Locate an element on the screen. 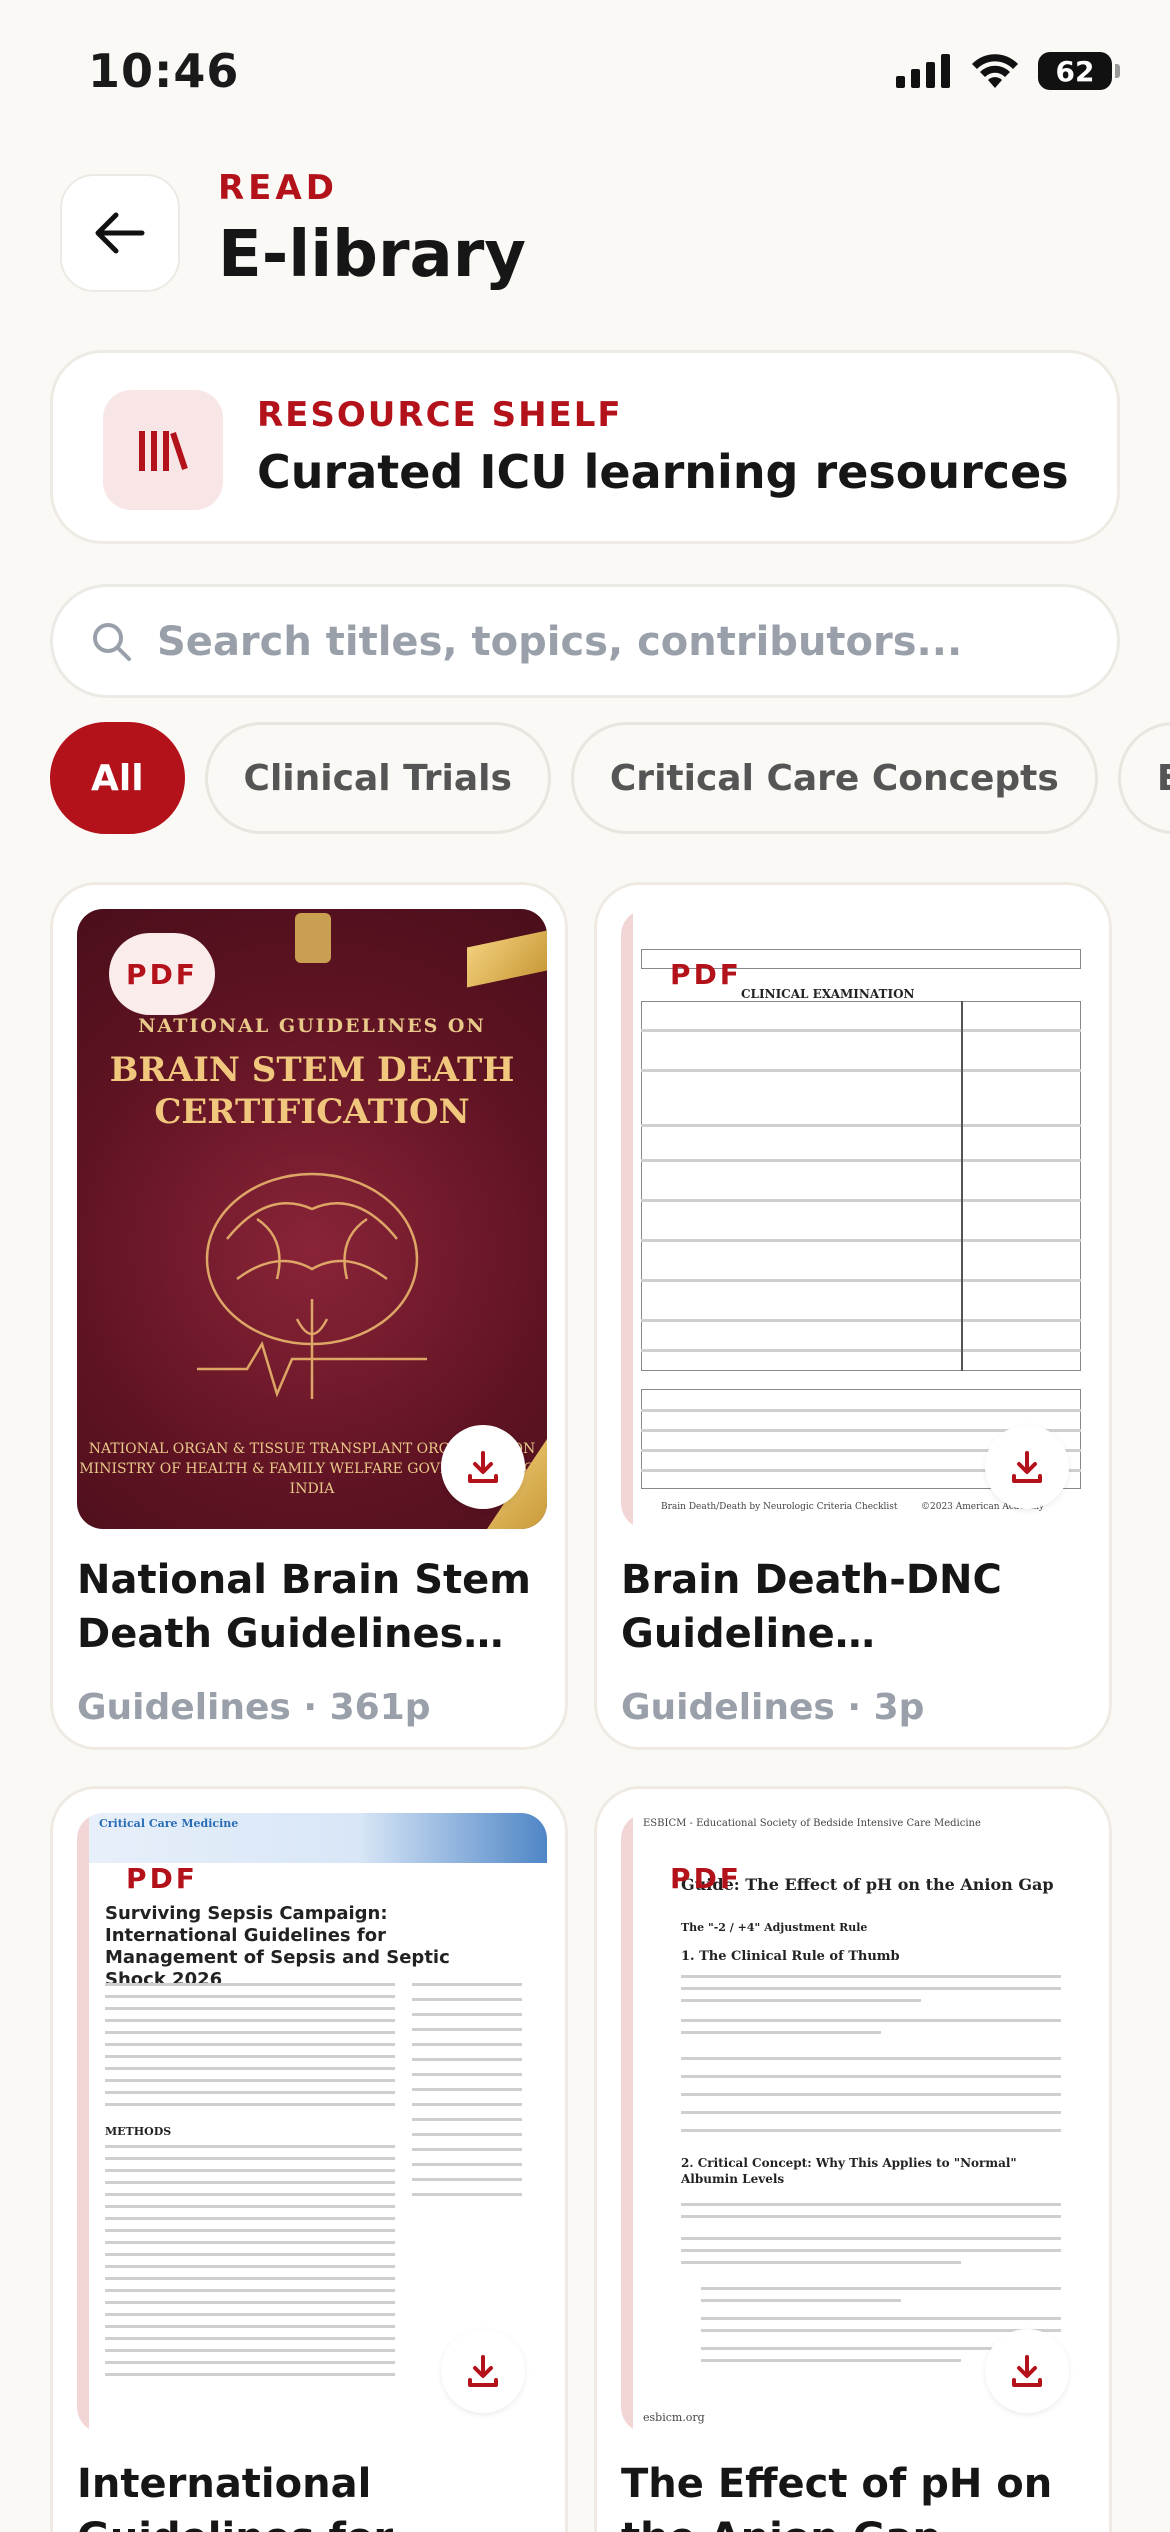  resource-title: The Effect of pH on the Anion Gap is located at coordinates (837, 2496).